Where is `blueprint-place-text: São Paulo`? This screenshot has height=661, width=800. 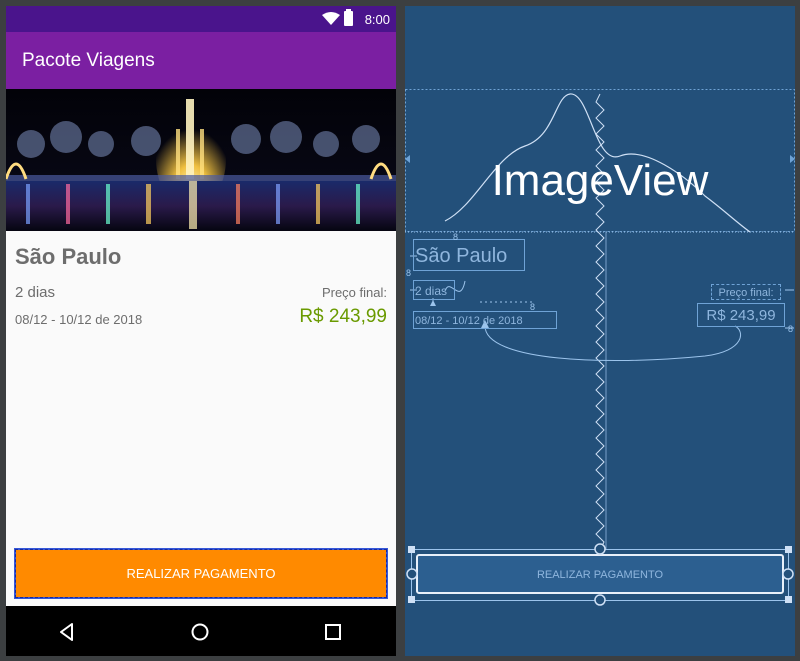 blueprint-place-text: São Paulo is located at coordinates (461, 256).